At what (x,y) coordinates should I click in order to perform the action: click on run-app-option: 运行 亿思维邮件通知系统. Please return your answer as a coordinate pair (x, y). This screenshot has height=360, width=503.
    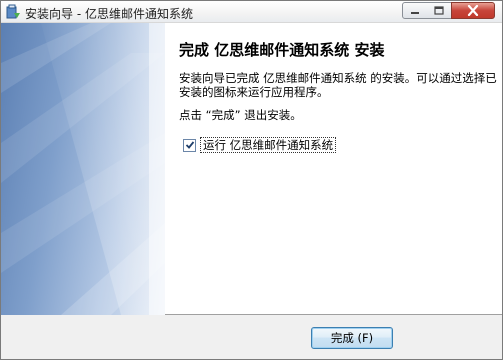
    Looking at the image, I should click on (260, 145).